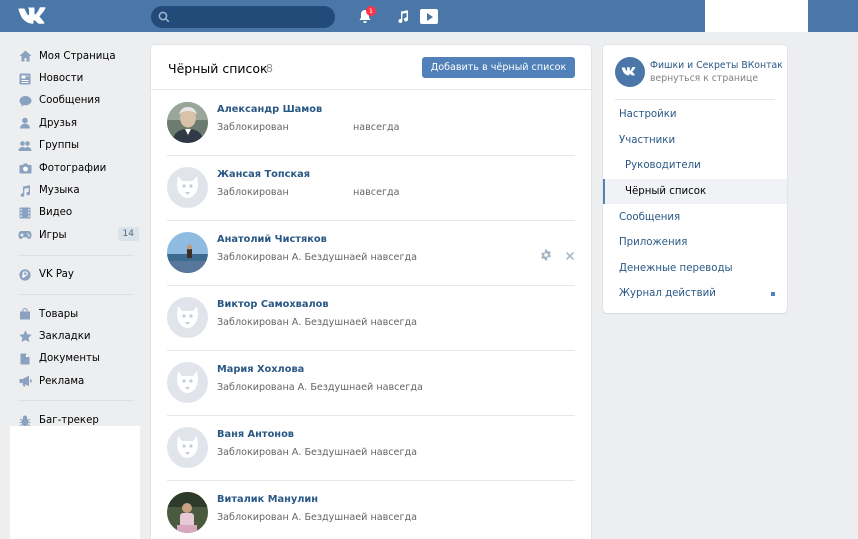 The width and height of the screenshot is (858, 539). I want to click on star-icon, so click(25, 336).